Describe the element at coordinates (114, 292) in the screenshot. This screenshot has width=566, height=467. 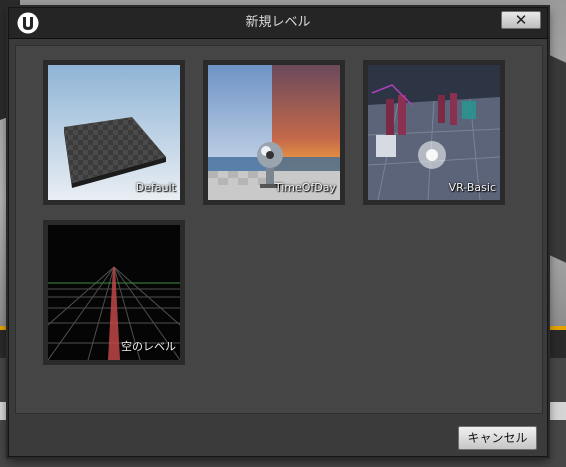
I see `template-tile-empty-level: 空のレベル` at that location.